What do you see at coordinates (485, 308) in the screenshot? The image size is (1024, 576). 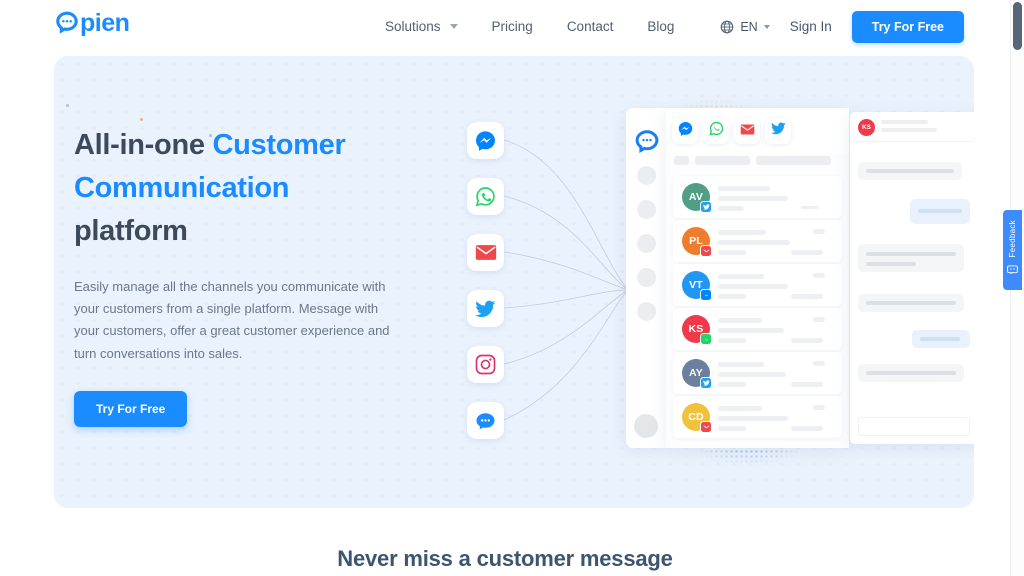 I see `channel-tile-twitter` at bounding box center [485, 308].